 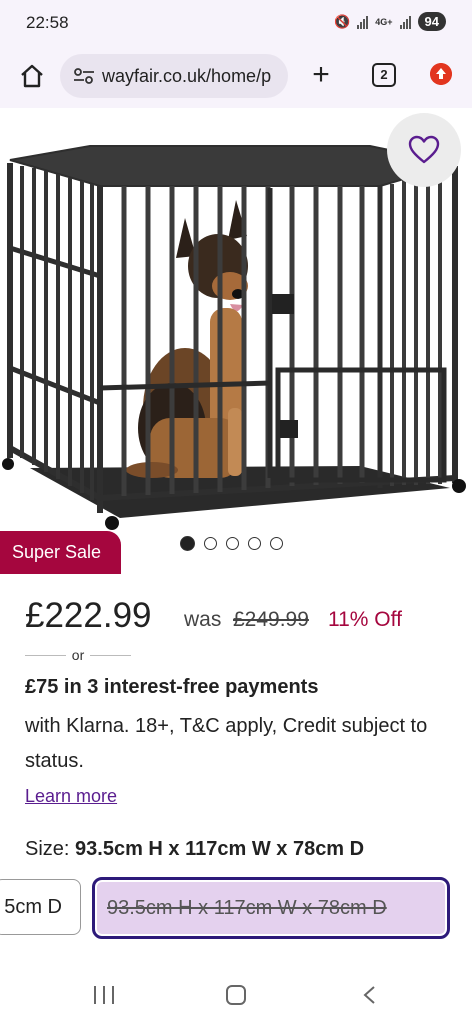 I want to click on discount-label: 11% Off, so click(x=365, y=619).